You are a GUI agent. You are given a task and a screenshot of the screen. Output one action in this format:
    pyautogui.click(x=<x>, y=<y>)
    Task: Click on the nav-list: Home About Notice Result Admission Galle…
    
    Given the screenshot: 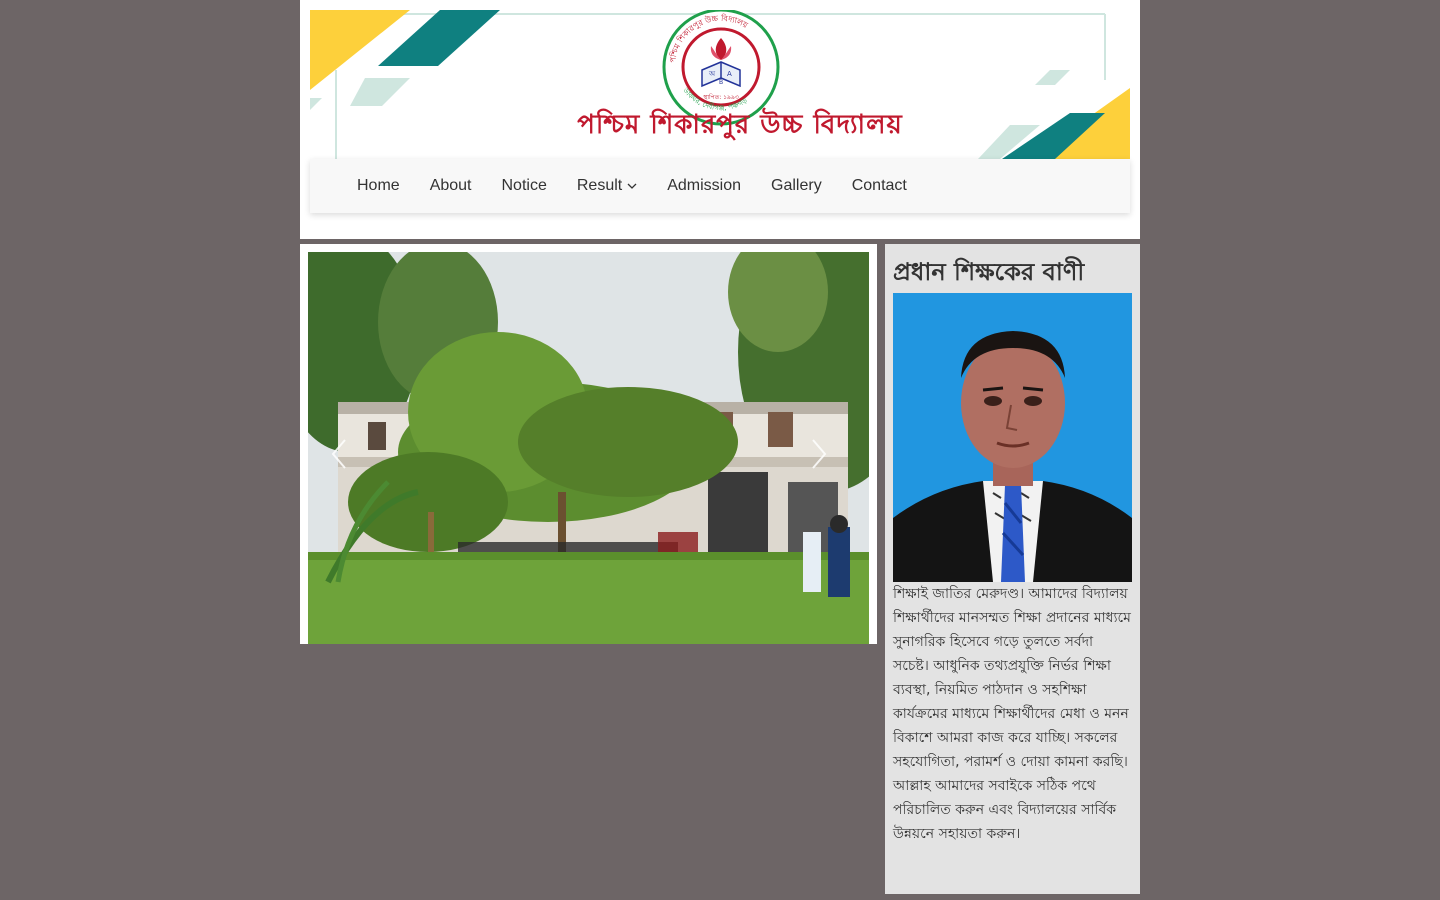 What is the action you would take?
    pyautogui.click(x=720, y=186)
    